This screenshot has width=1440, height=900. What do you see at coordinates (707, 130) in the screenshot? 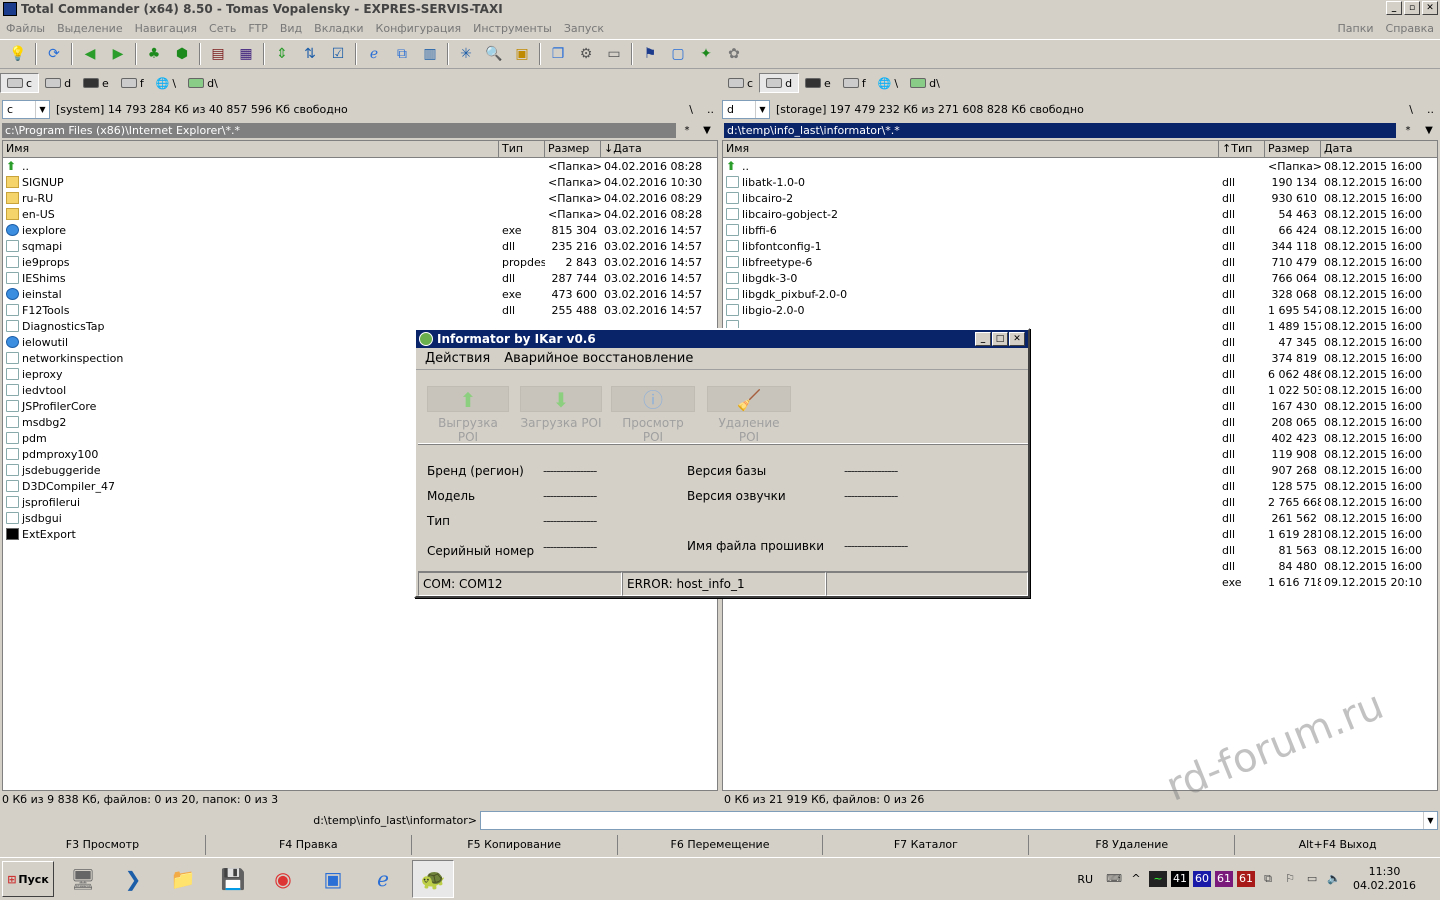
I see `left-dropdown-button: ▼` at bounding box center [707, 130].